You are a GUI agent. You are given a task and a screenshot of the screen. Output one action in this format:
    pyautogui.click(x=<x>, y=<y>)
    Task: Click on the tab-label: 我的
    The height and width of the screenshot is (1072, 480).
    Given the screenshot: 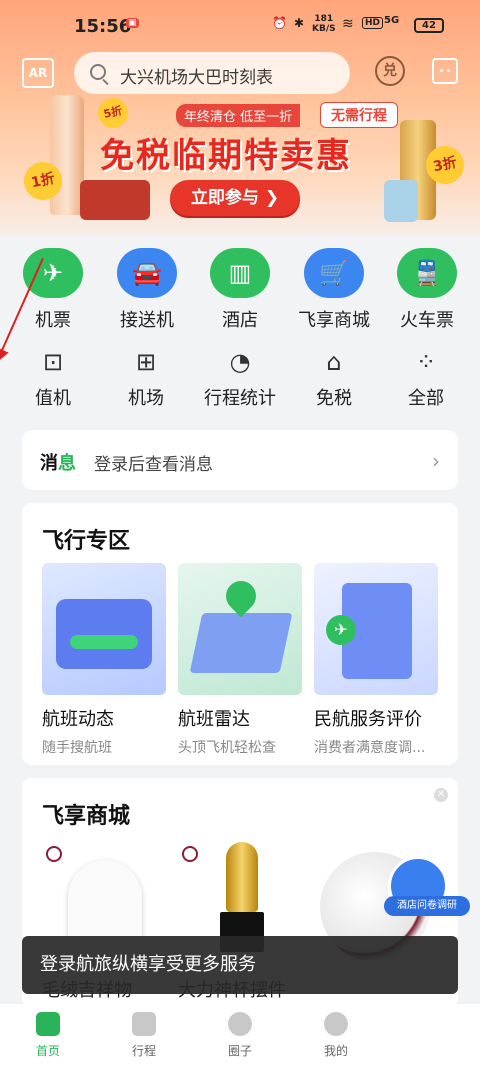 What is the action you would take?
    pyautogui.click(x=335, y=1051)
    